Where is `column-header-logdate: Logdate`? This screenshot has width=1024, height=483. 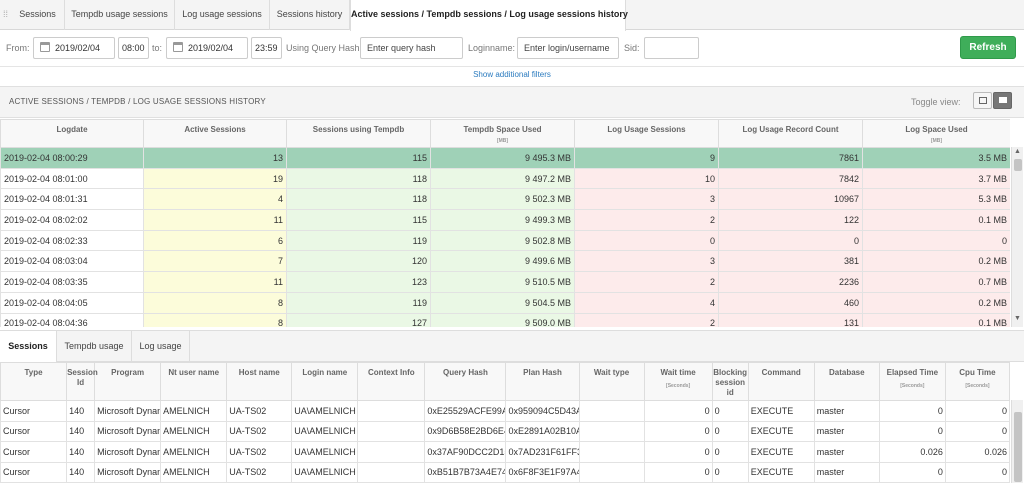 column-header-logdate: Logdate is located at coordinates (72, 133).